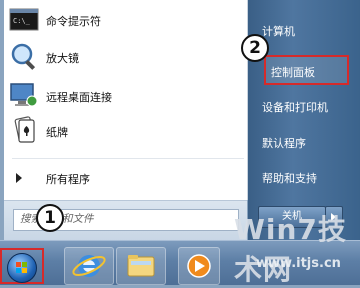 This screenshot has height=288, width=360. I want to click on triangle-right-icon, so click(19, 178).